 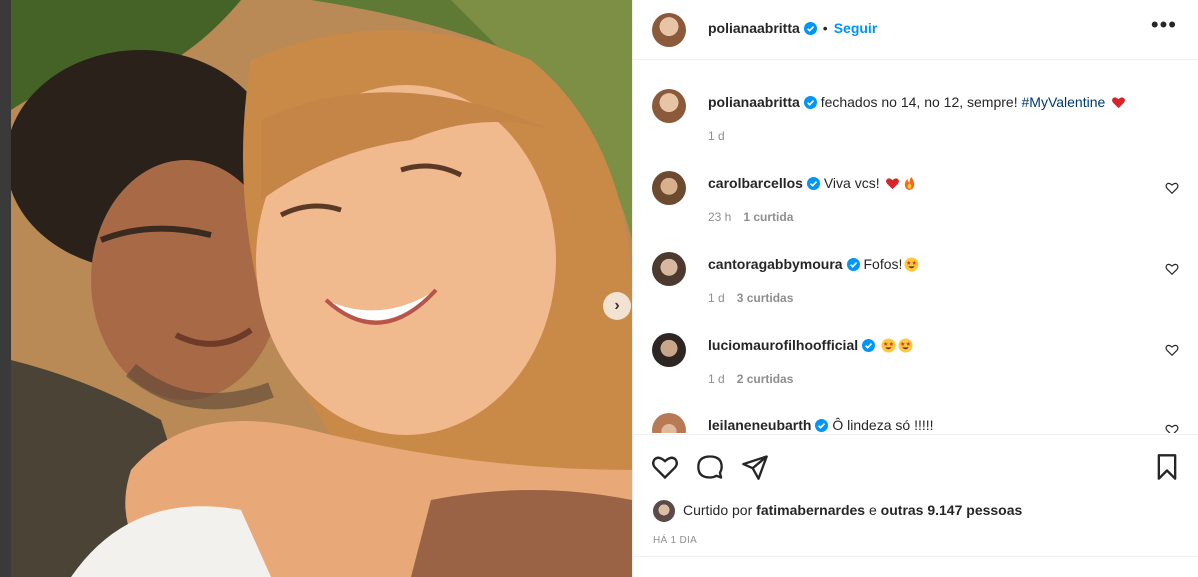 What do you see at coordinates (915, 30) in the screenshot?
I see `post-header: polianaabritta • Seguir •••` at bounding box center [915, 30].